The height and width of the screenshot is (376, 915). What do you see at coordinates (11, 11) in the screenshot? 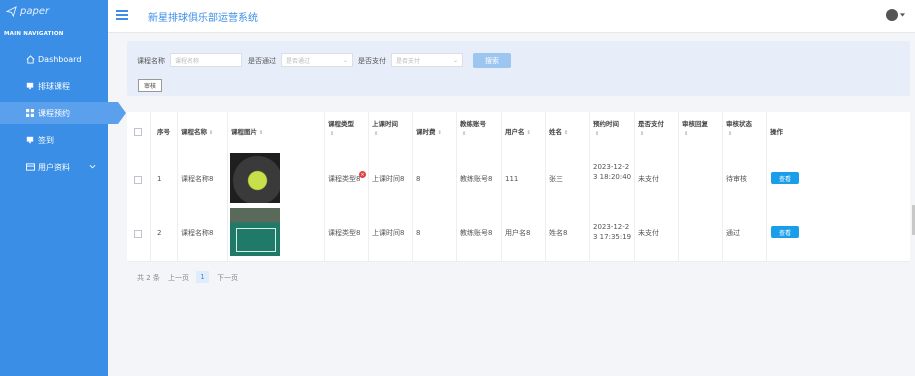
I see `paper-plane-icon` at bounding box center [11, 11].